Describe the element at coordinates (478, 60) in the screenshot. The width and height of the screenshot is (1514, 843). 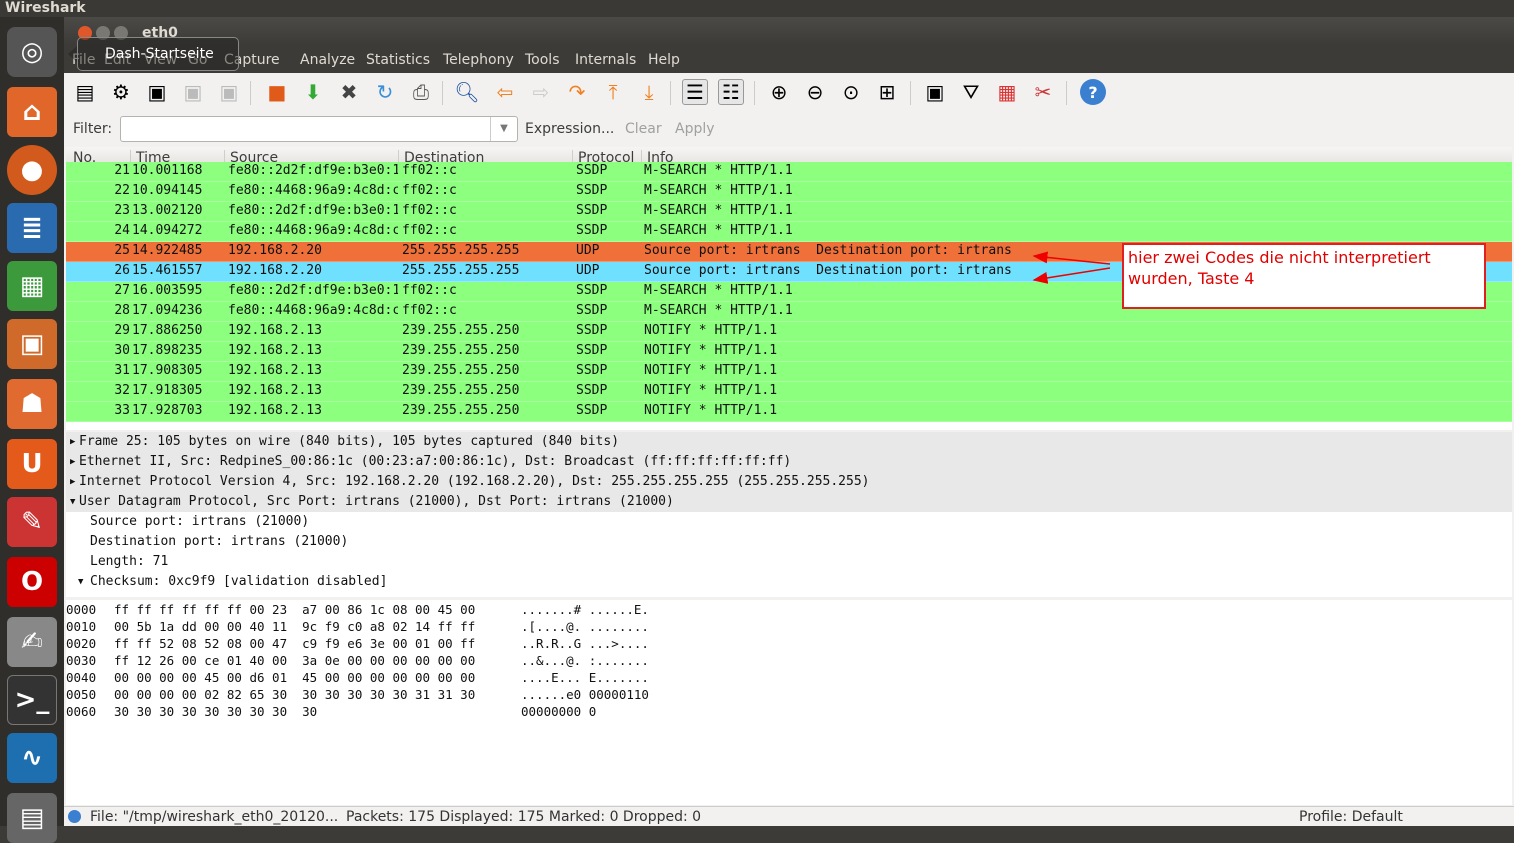
I see `menu-telephony: Telephony` at that location.